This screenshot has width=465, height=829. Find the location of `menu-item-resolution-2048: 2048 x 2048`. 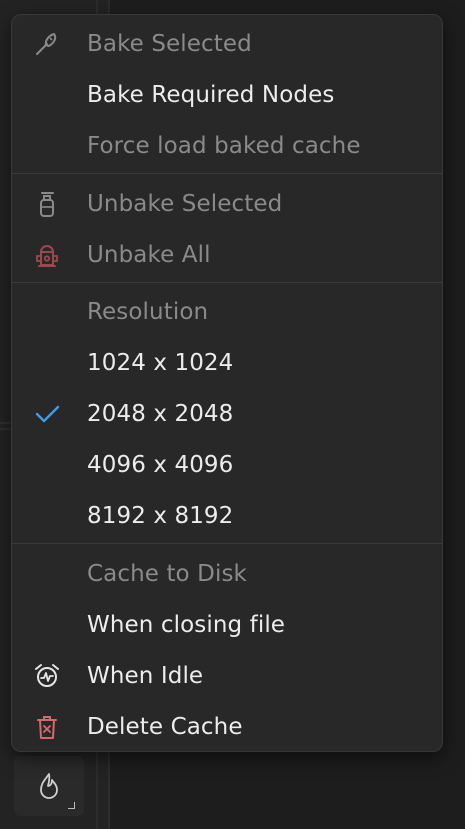

menu-item-resolution-2048: 2048 x 2048 is located at coordinates (227, 414).